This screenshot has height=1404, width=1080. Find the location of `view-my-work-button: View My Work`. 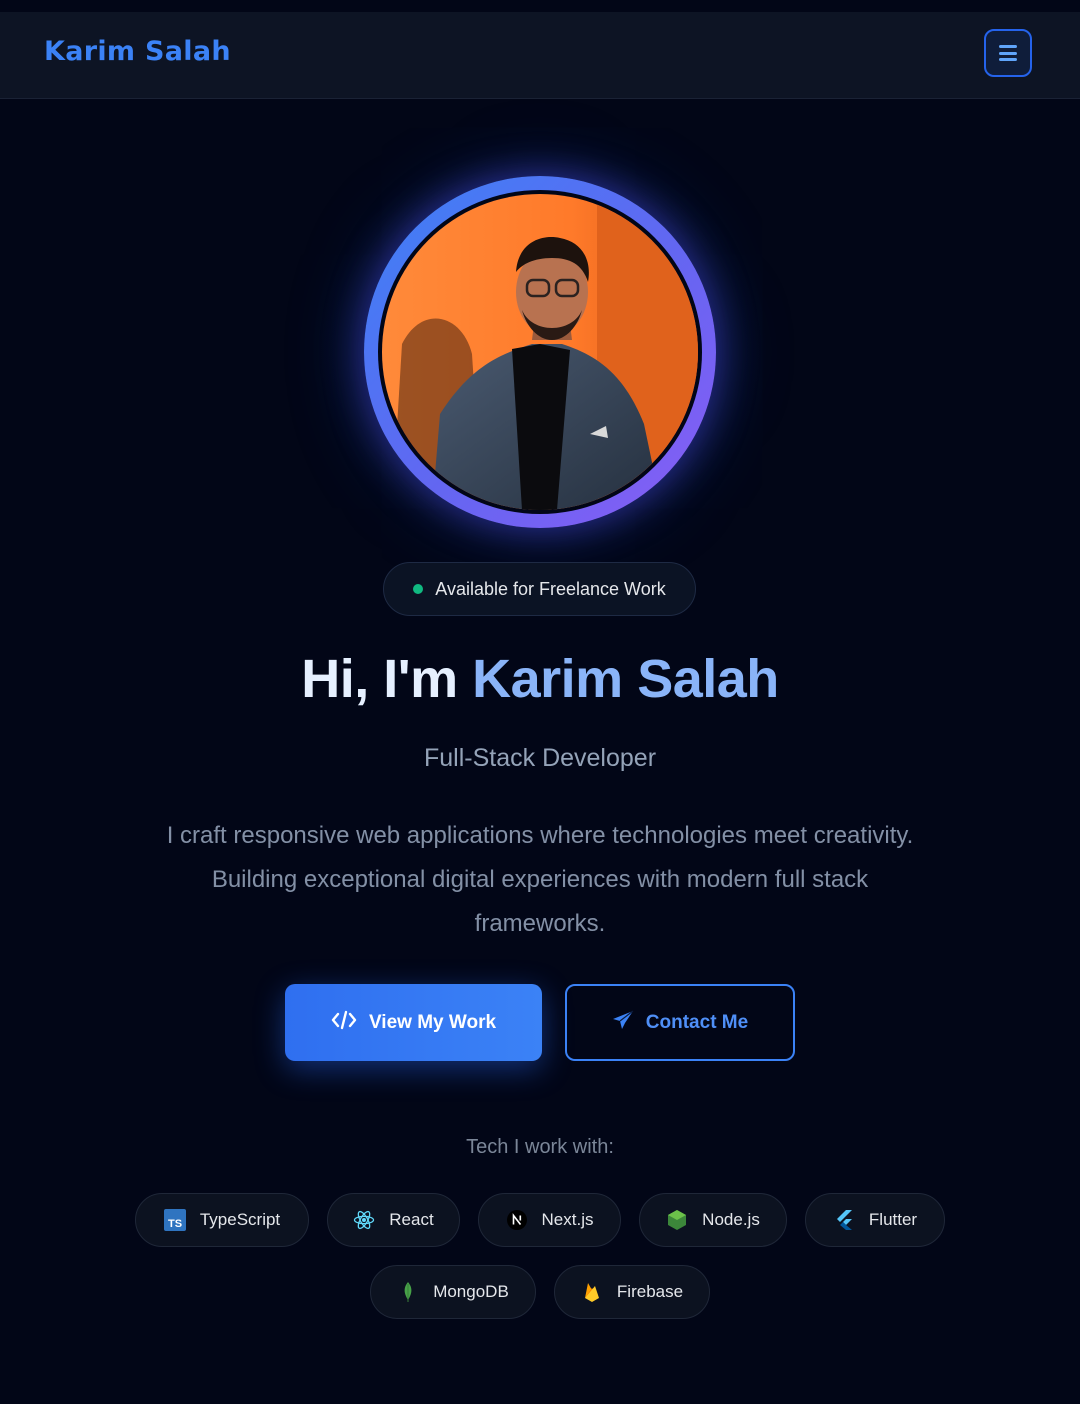

view-my-work-button: View My Work is located at coordinates (413, 1022).